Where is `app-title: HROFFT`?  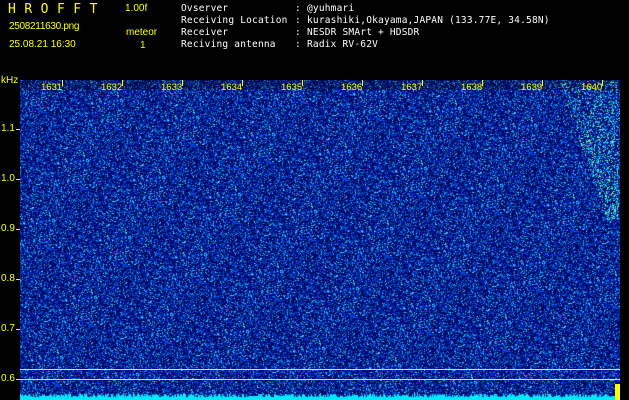 app-title: HROFFT is located at coordinates (57, 9).